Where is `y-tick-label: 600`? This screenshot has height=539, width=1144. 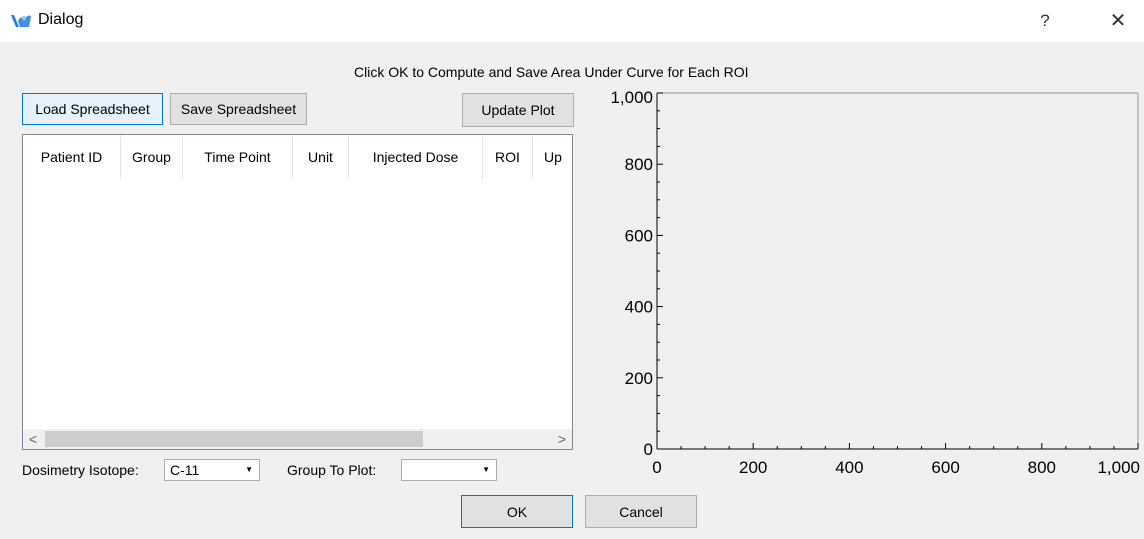
y-tick-label: 600 is located at coordinates (639, 235).